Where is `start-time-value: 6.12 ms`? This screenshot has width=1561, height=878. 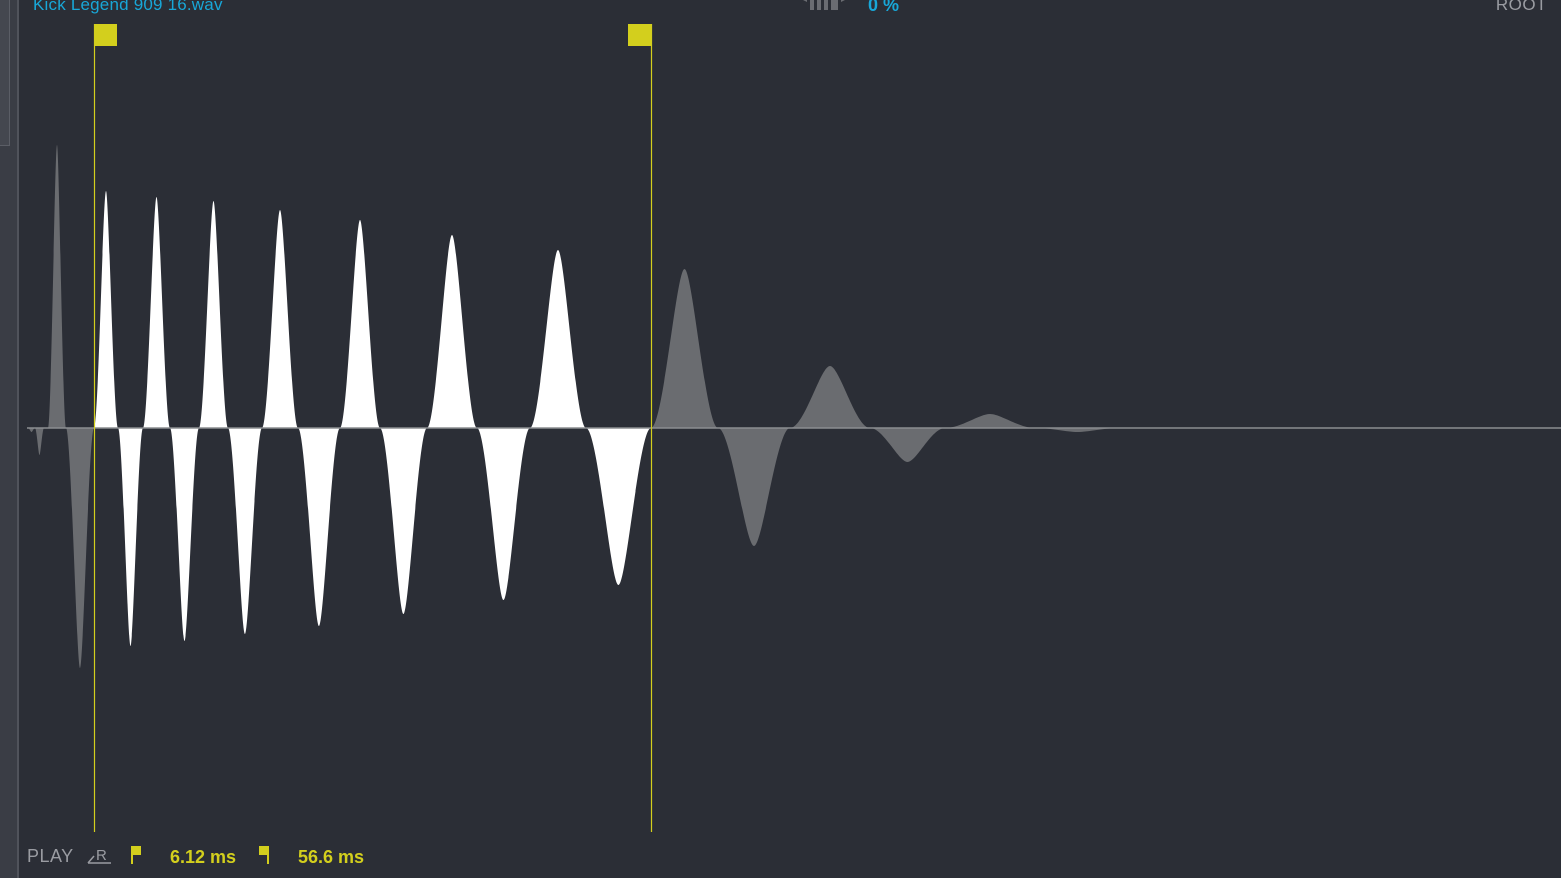
start-time-value: 6.12 ms is located at coordinates (203, 857).